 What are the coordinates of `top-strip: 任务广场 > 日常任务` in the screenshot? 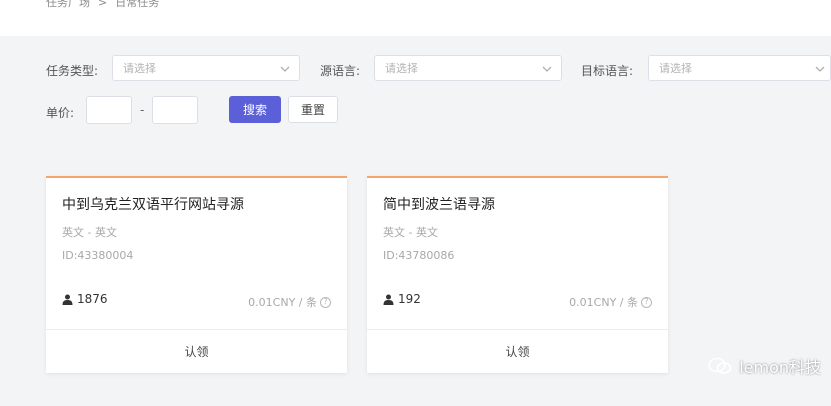 It's located at (415, 18).